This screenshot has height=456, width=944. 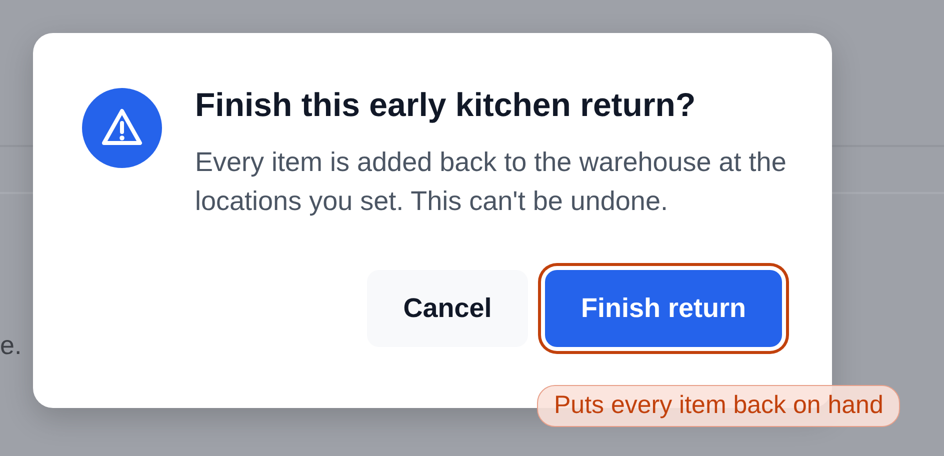 I want to click on dialog-title: Finish this early kitchen return?, so click(x=446, y=105).